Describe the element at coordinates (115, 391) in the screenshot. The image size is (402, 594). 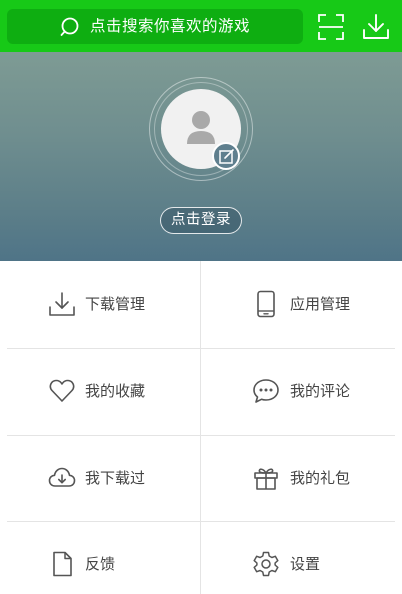
I see `menu-label: 我的收藏` at that location.